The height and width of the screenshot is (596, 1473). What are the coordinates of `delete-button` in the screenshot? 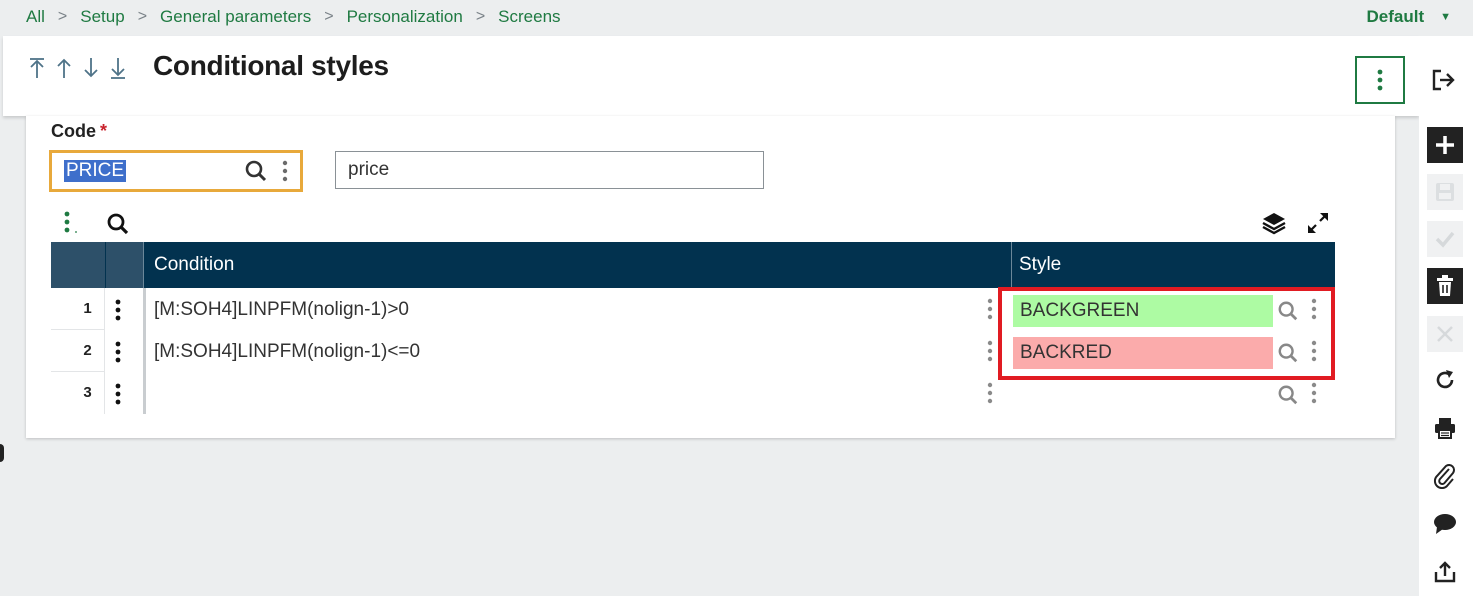 It's located at (1445, 286).